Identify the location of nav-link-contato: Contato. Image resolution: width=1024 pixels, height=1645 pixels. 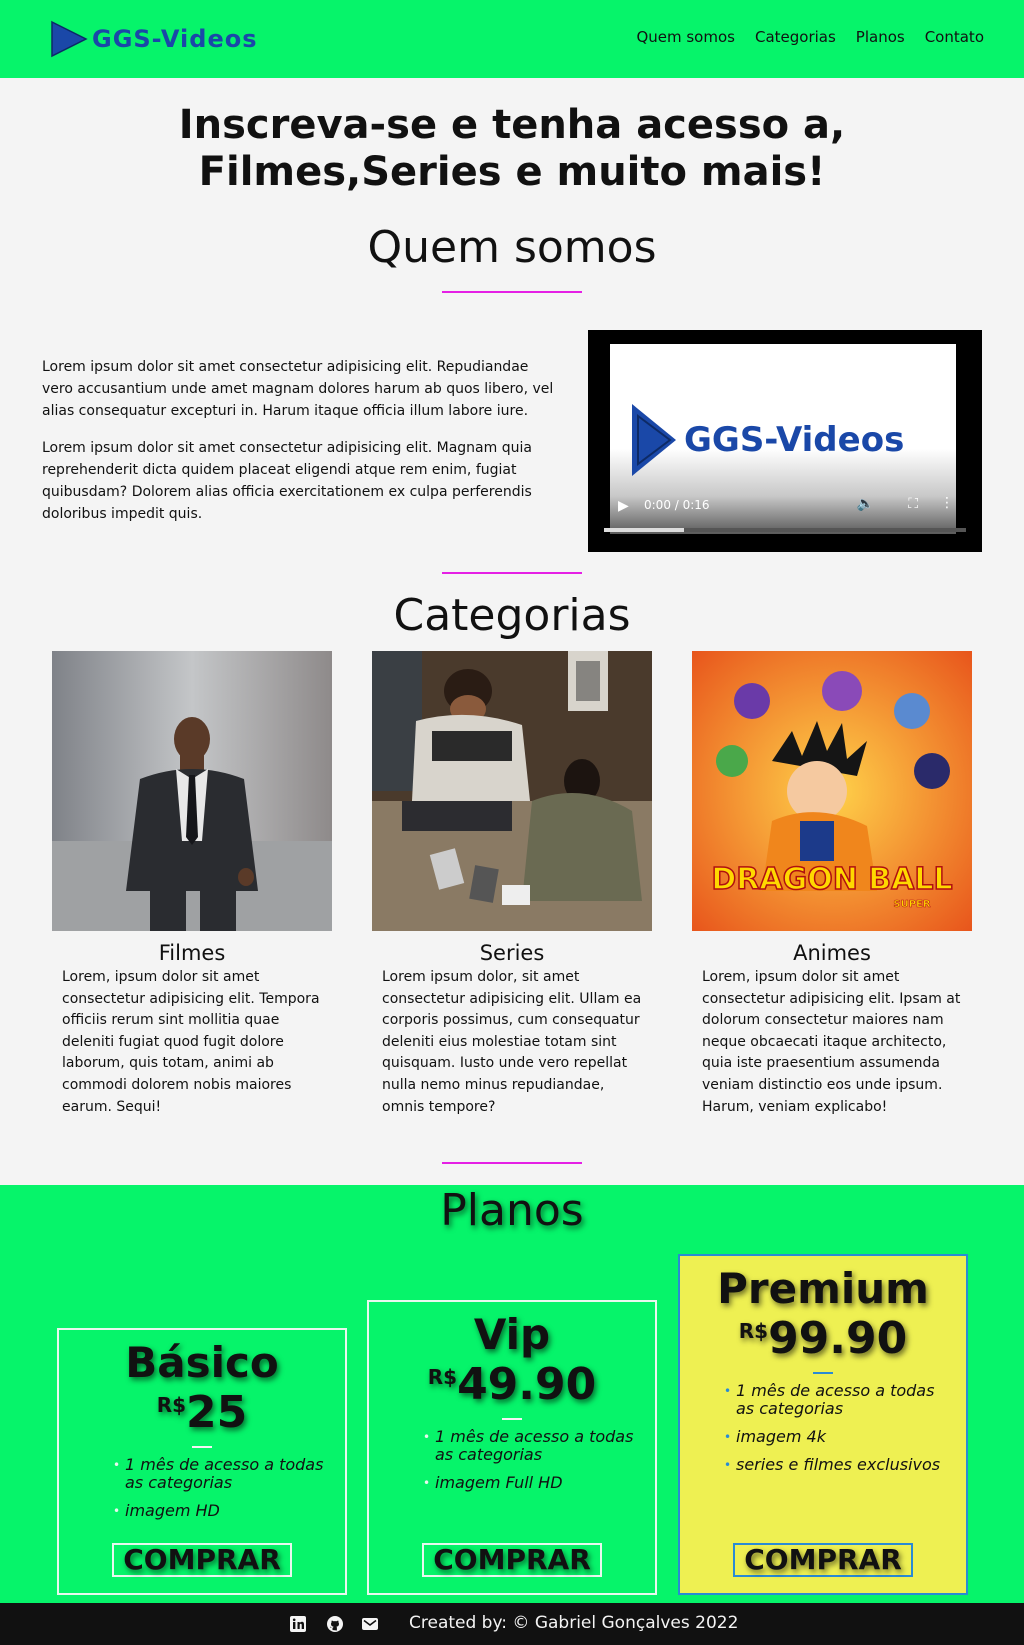
(954, 37).